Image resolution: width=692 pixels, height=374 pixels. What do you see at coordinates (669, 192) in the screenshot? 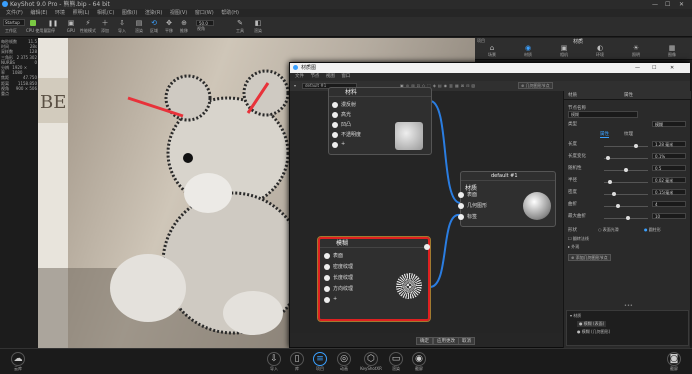
I see `density-field: 0.15/毫米` at bounding box center [669, 192].